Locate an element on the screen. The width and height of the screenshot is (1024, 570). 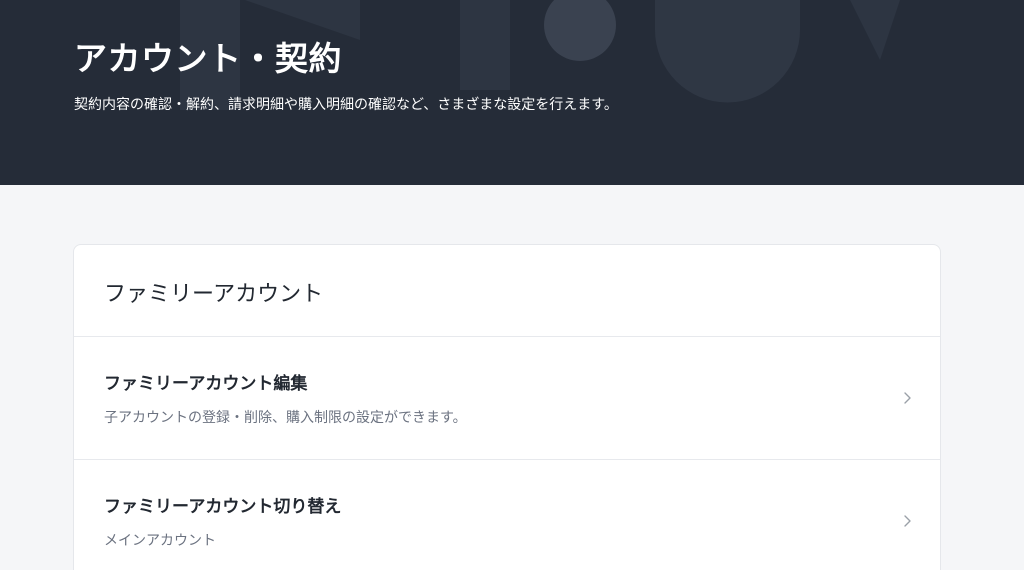
page-description: 契約内容の確認・解約、請求明細や購入明細の確認など、さまざまな設定を行えます。 is located at coordinates (346, 105).